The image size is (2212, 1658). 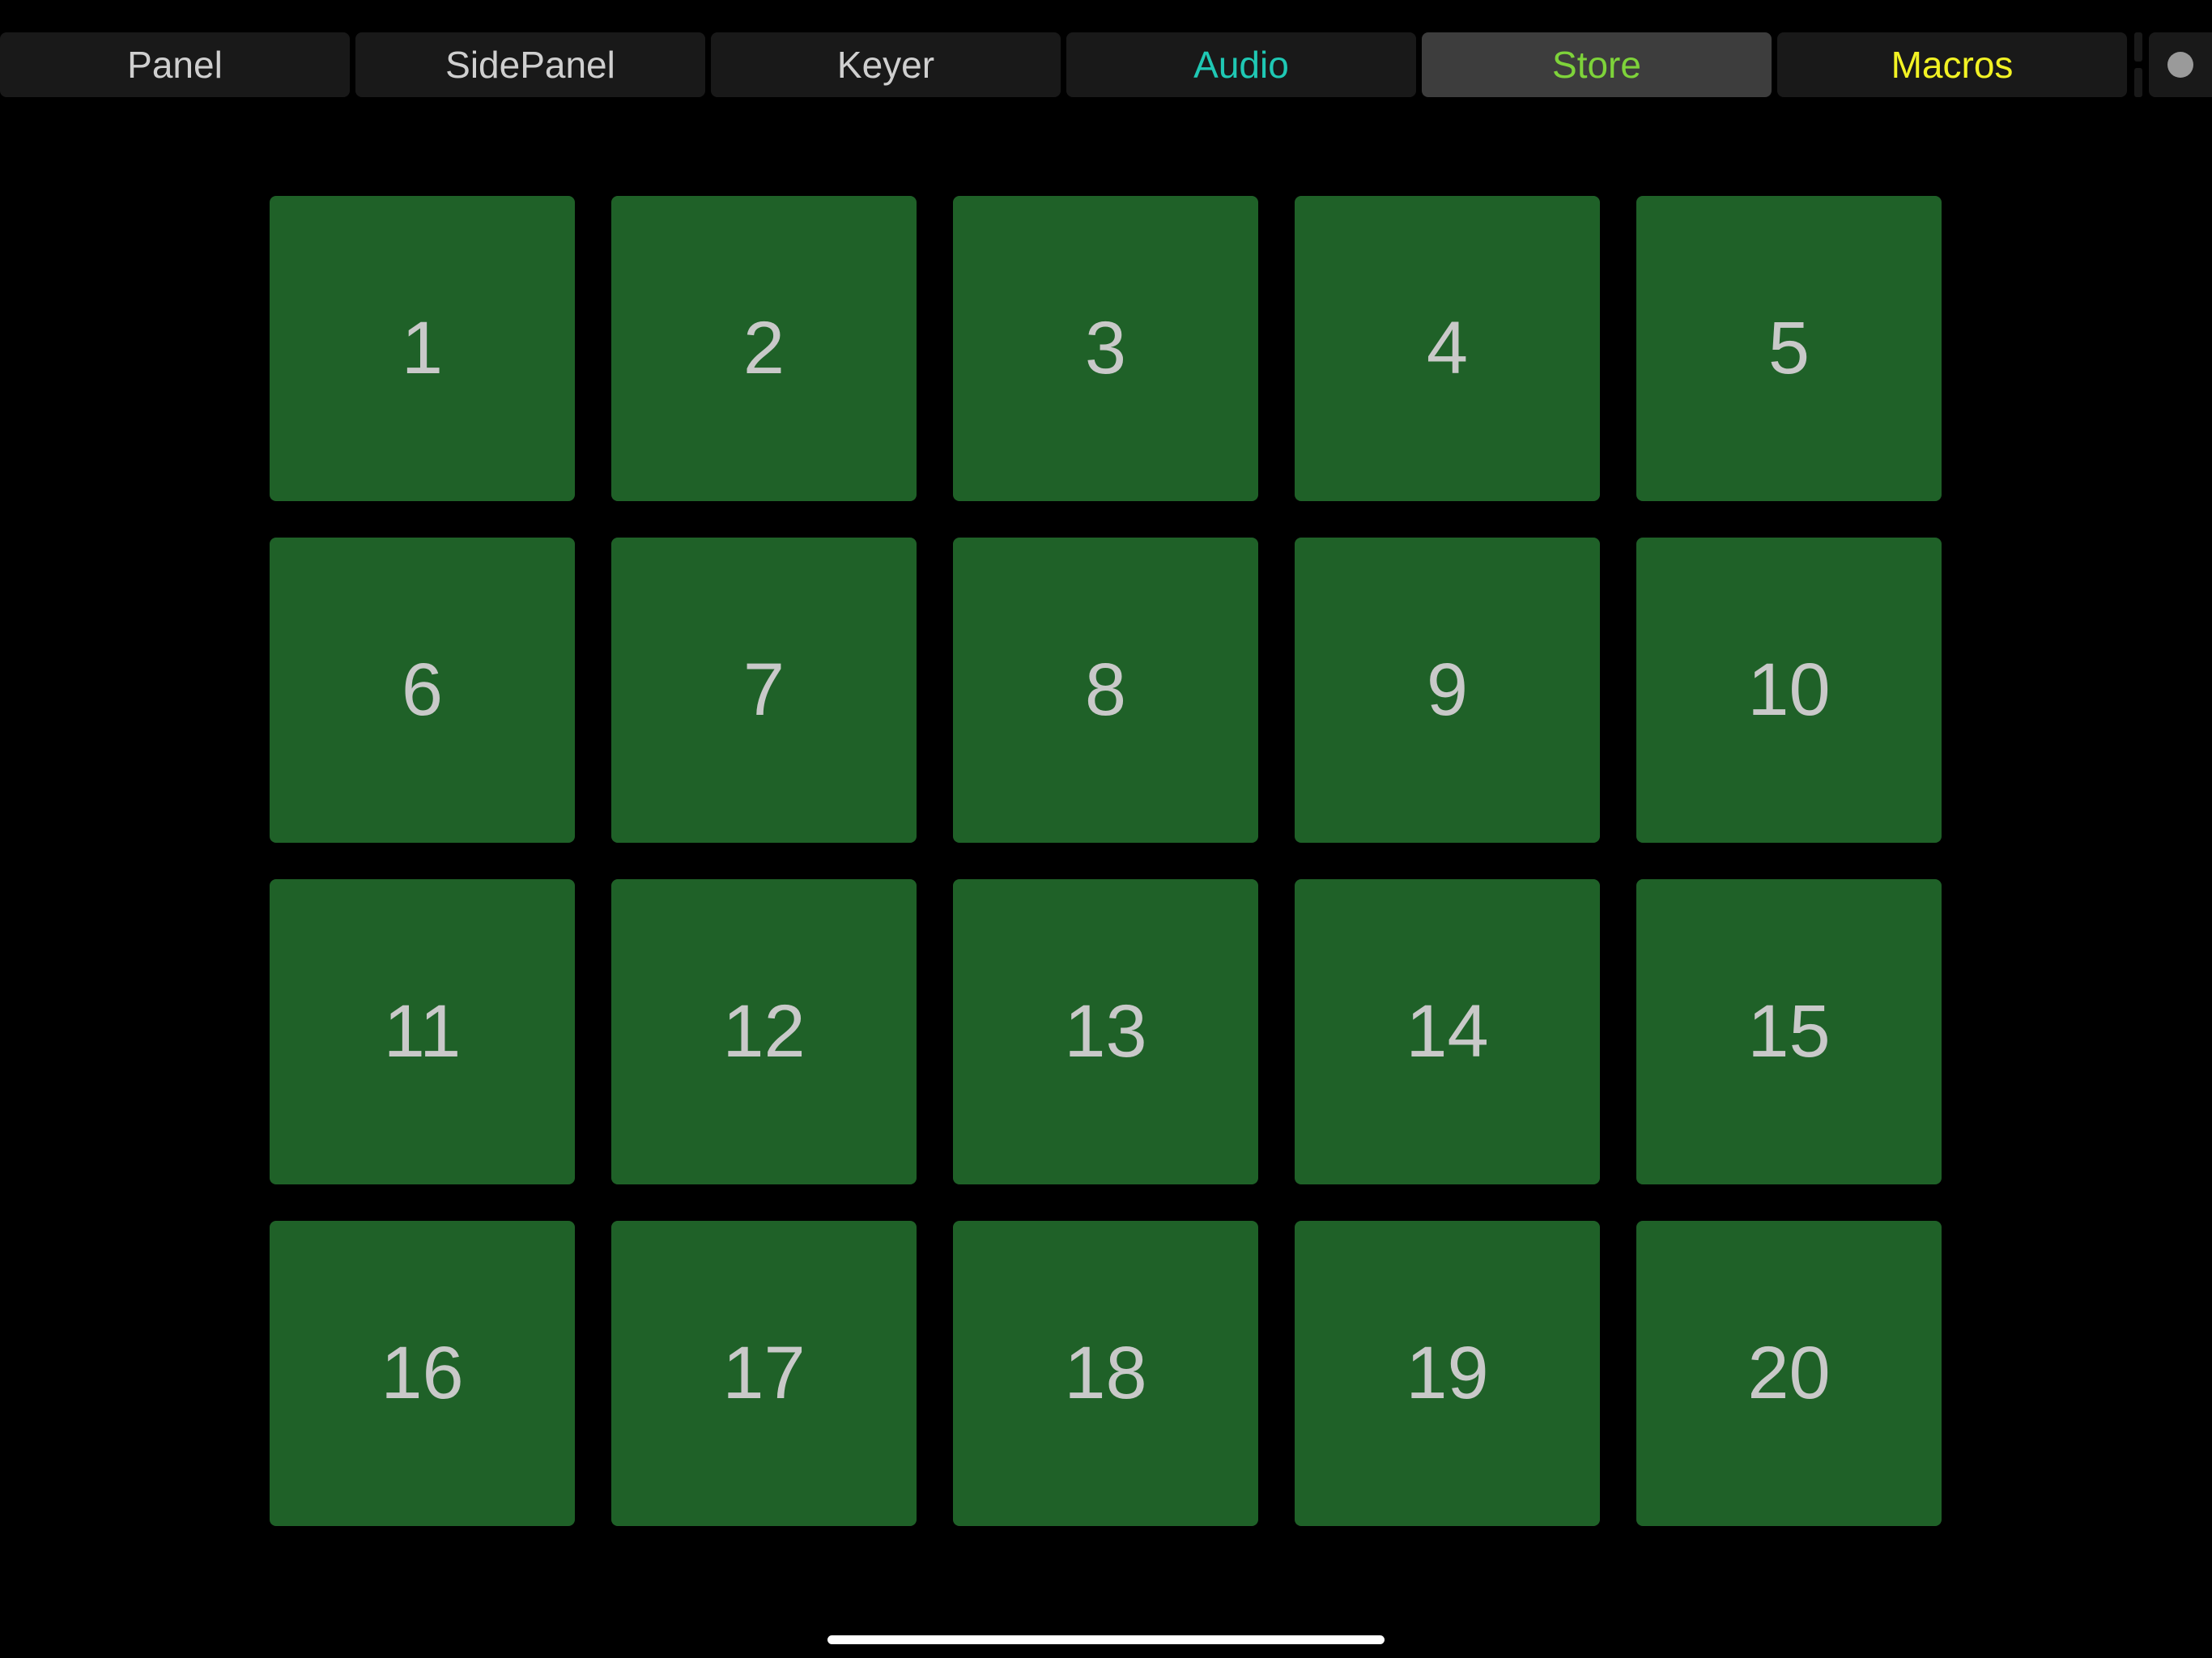 What do you see at coordinates (1448, 690) in the screenshot?
I see `store-slot-9: 9` at bounding box center [1448, 690].